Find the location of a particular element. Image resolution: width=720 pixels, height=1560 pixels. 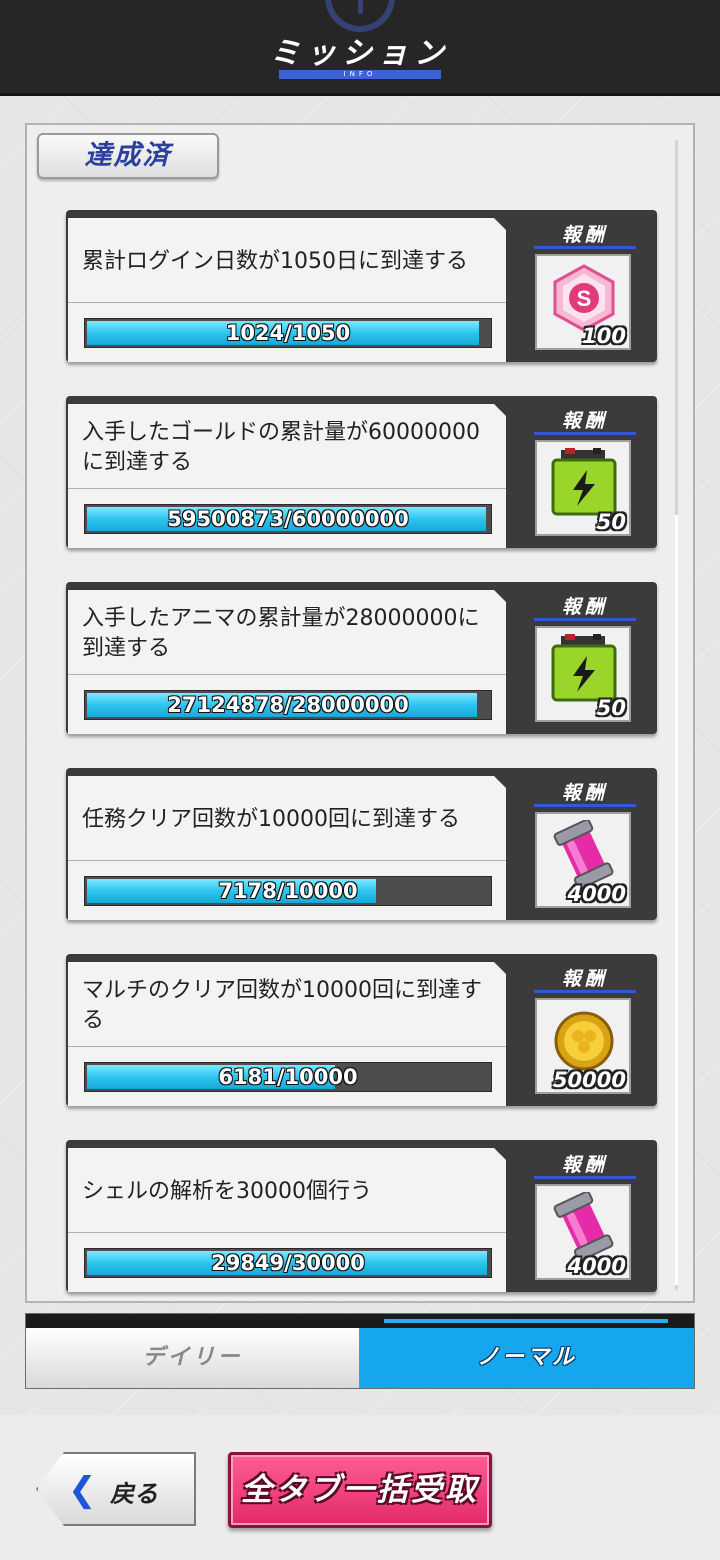

claim-all-button: 全タブ一括受取 is located at coordinates (360, 1490).